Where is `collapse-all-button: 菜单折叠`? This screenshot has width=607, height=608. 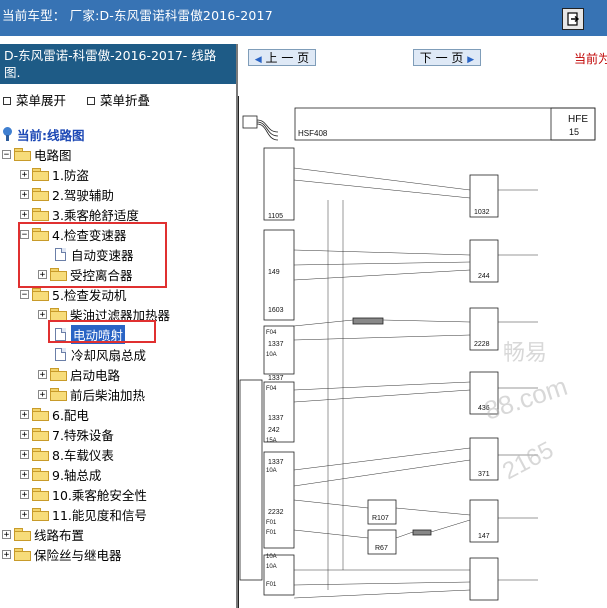
collapse-all-button: 菜单折叠 is located at coordinates (117, 99).